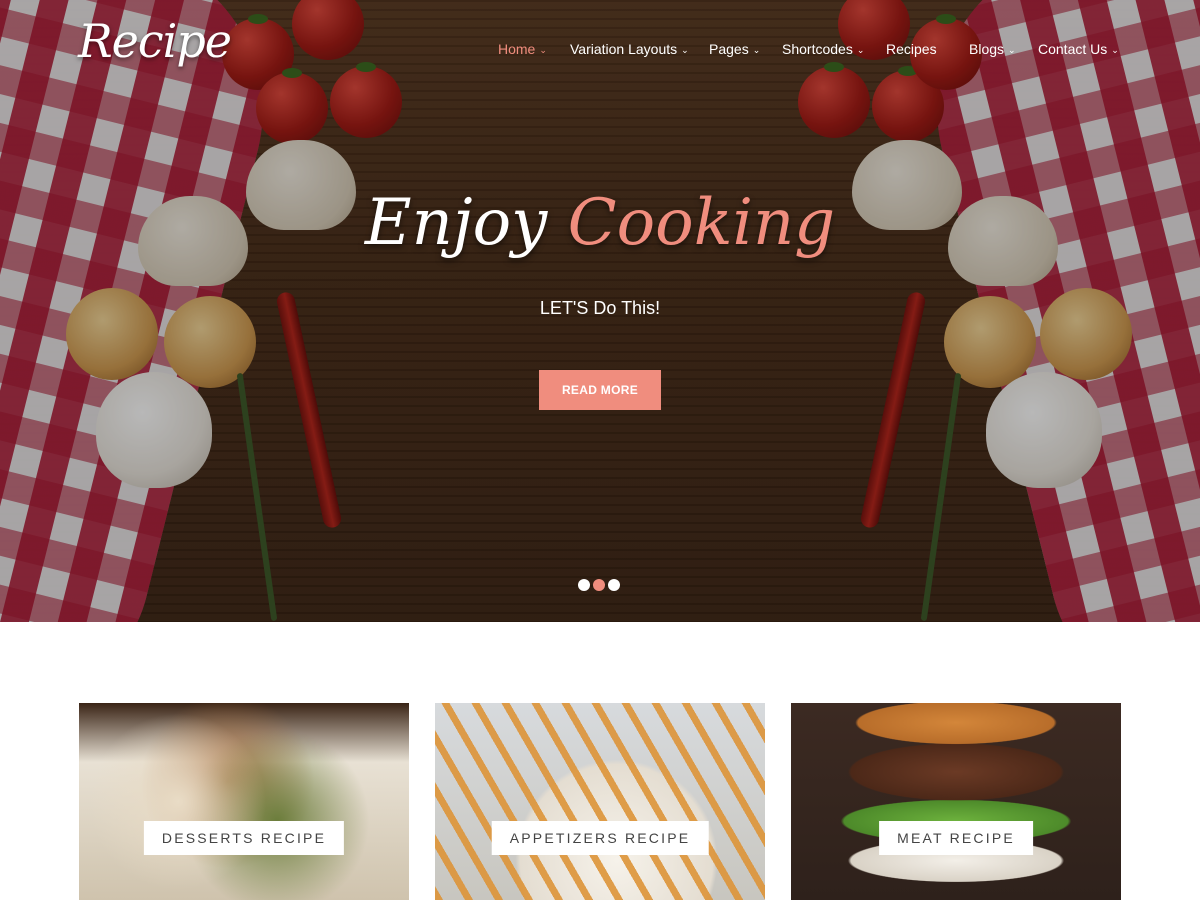 This screenshot has height=900, width=1200. I want to click on hero-title-part1: Enjoy, so click(456, 223).